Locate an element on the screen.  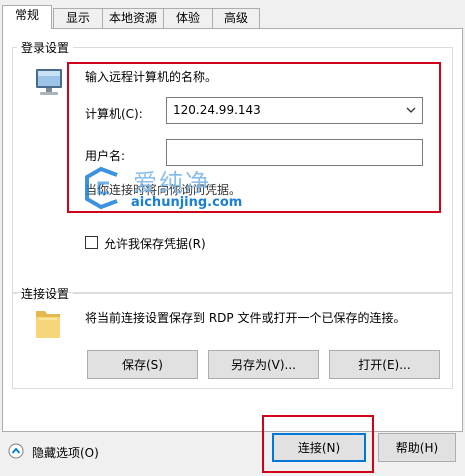
connection-settings-title: 连接设置 is located at coordinates (45, 294).